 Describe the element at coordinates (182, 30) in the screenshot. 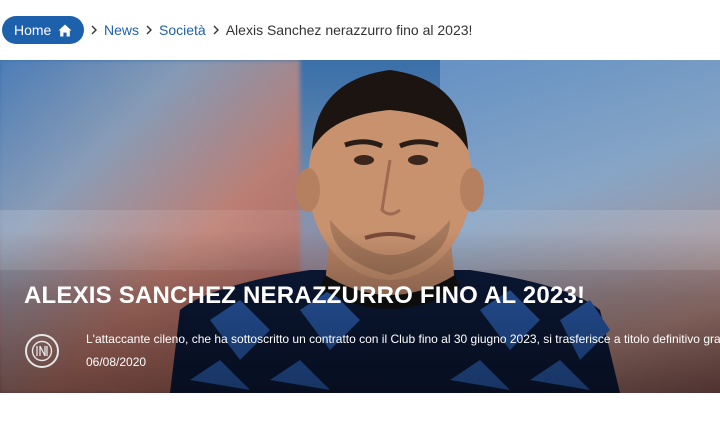

I see `breadcrumb-societa-link: Società` at that location.